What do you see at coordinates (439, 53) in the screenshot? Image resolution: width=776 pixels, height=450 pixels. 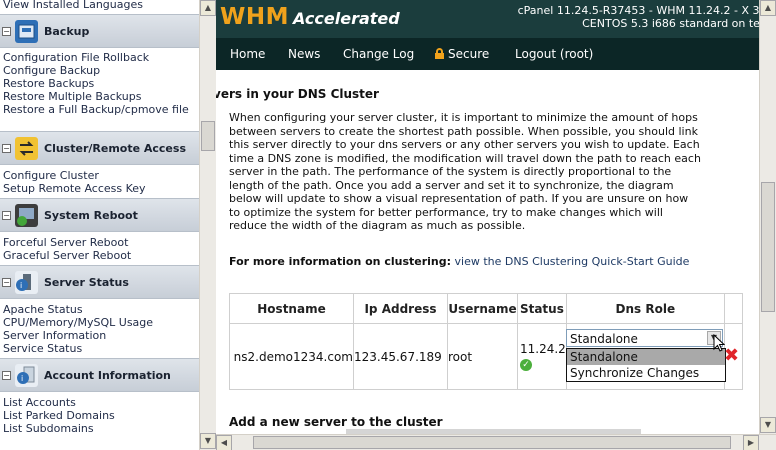 I see `lock-icon` at bounding box center [439, 53].